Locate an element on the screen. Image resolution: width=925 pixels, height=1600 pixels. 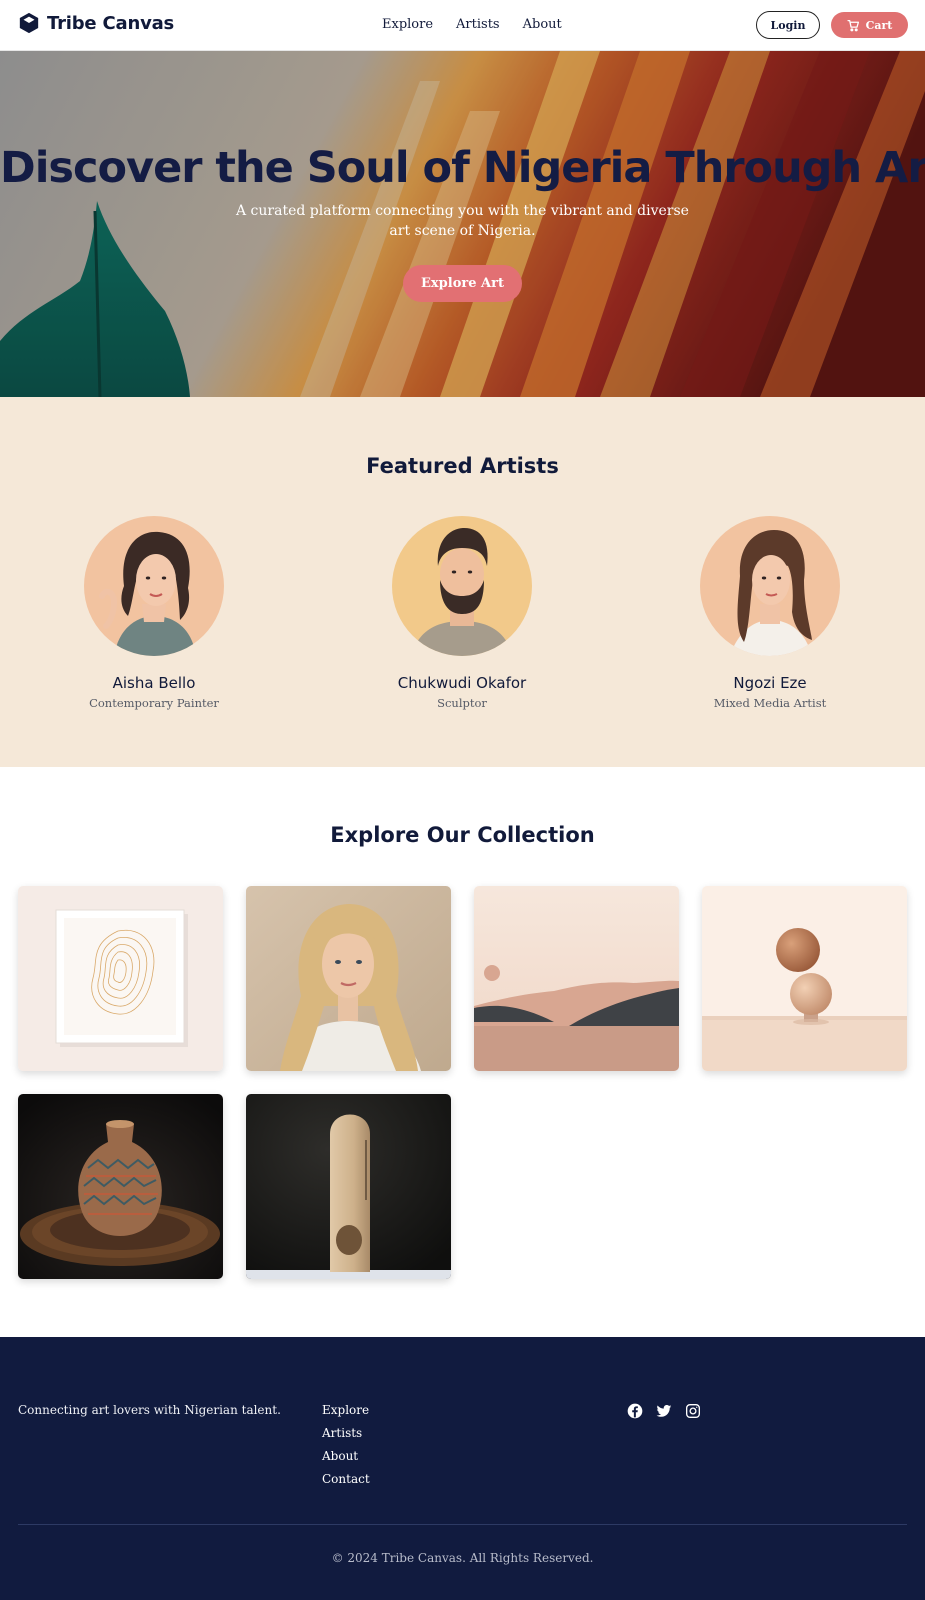
footer-divider is located at coordinates (462, 1524).